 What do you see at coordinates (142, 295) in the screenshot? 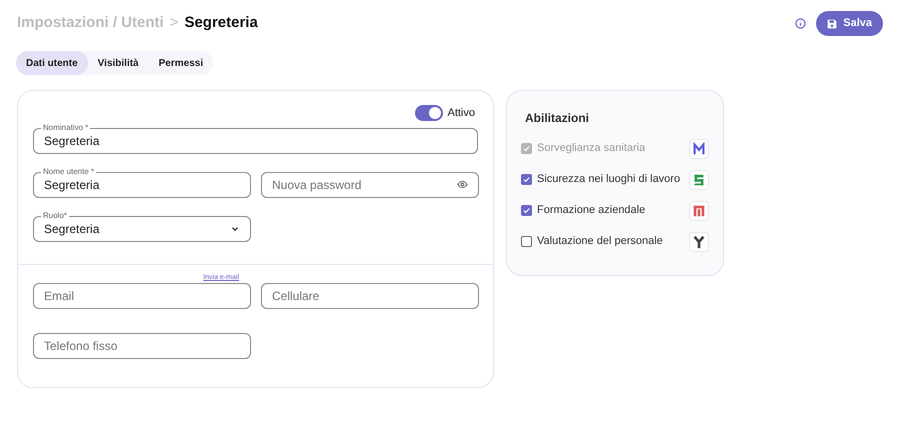
I see `input-field: Email` at bounding box center [142, 295].